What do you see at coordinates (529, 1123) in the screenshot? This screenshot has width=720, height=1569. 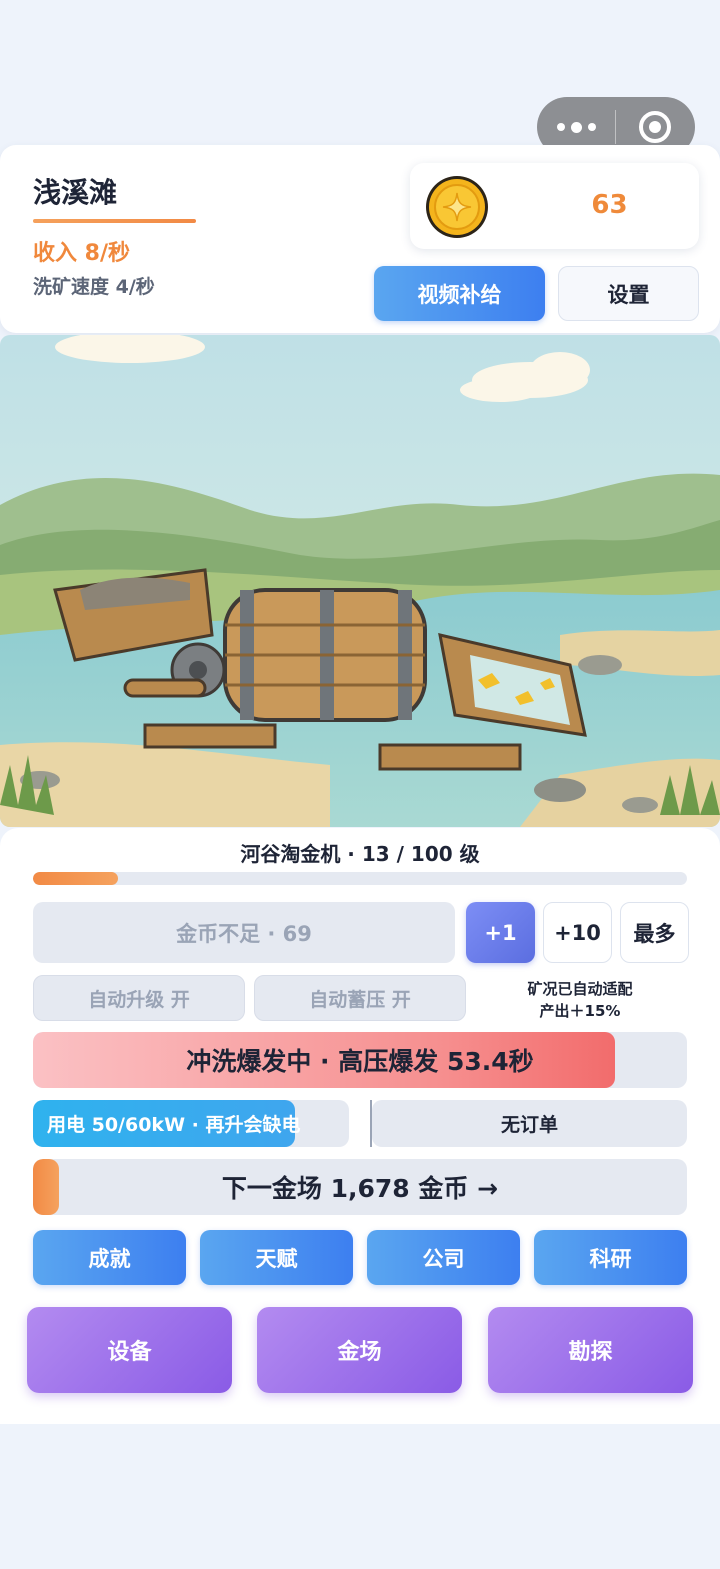 I see `order-status: 无订单` at bounding box center [529, 1123].